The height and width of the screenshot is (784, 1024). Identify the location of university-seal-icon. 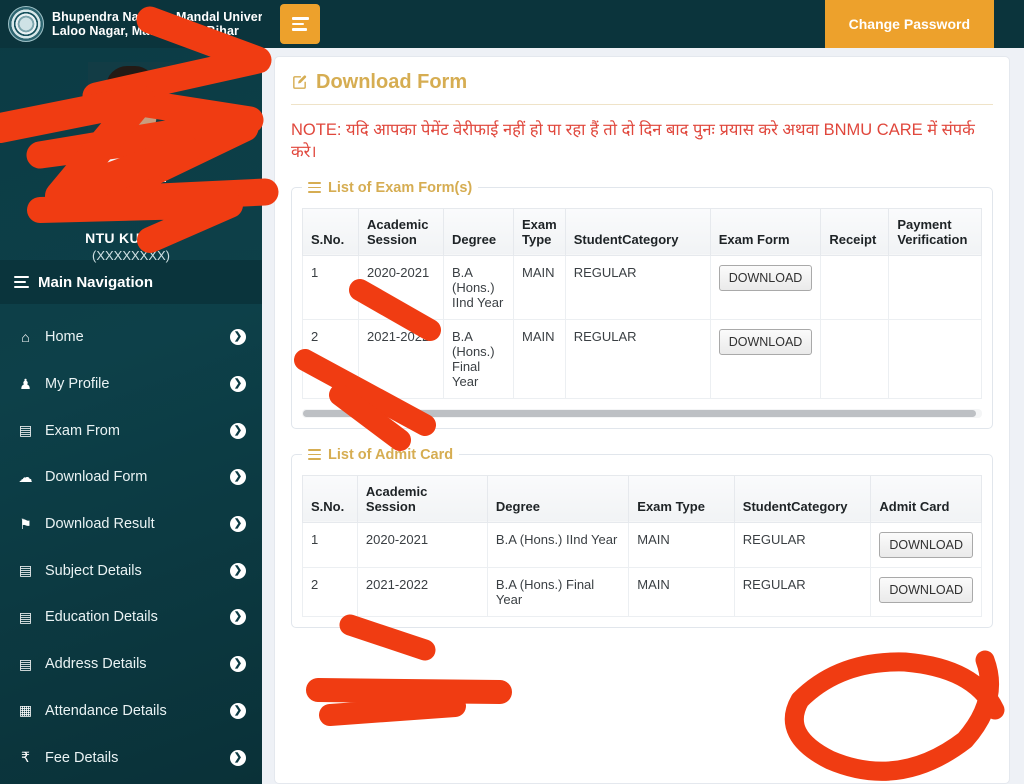
(26, 24).